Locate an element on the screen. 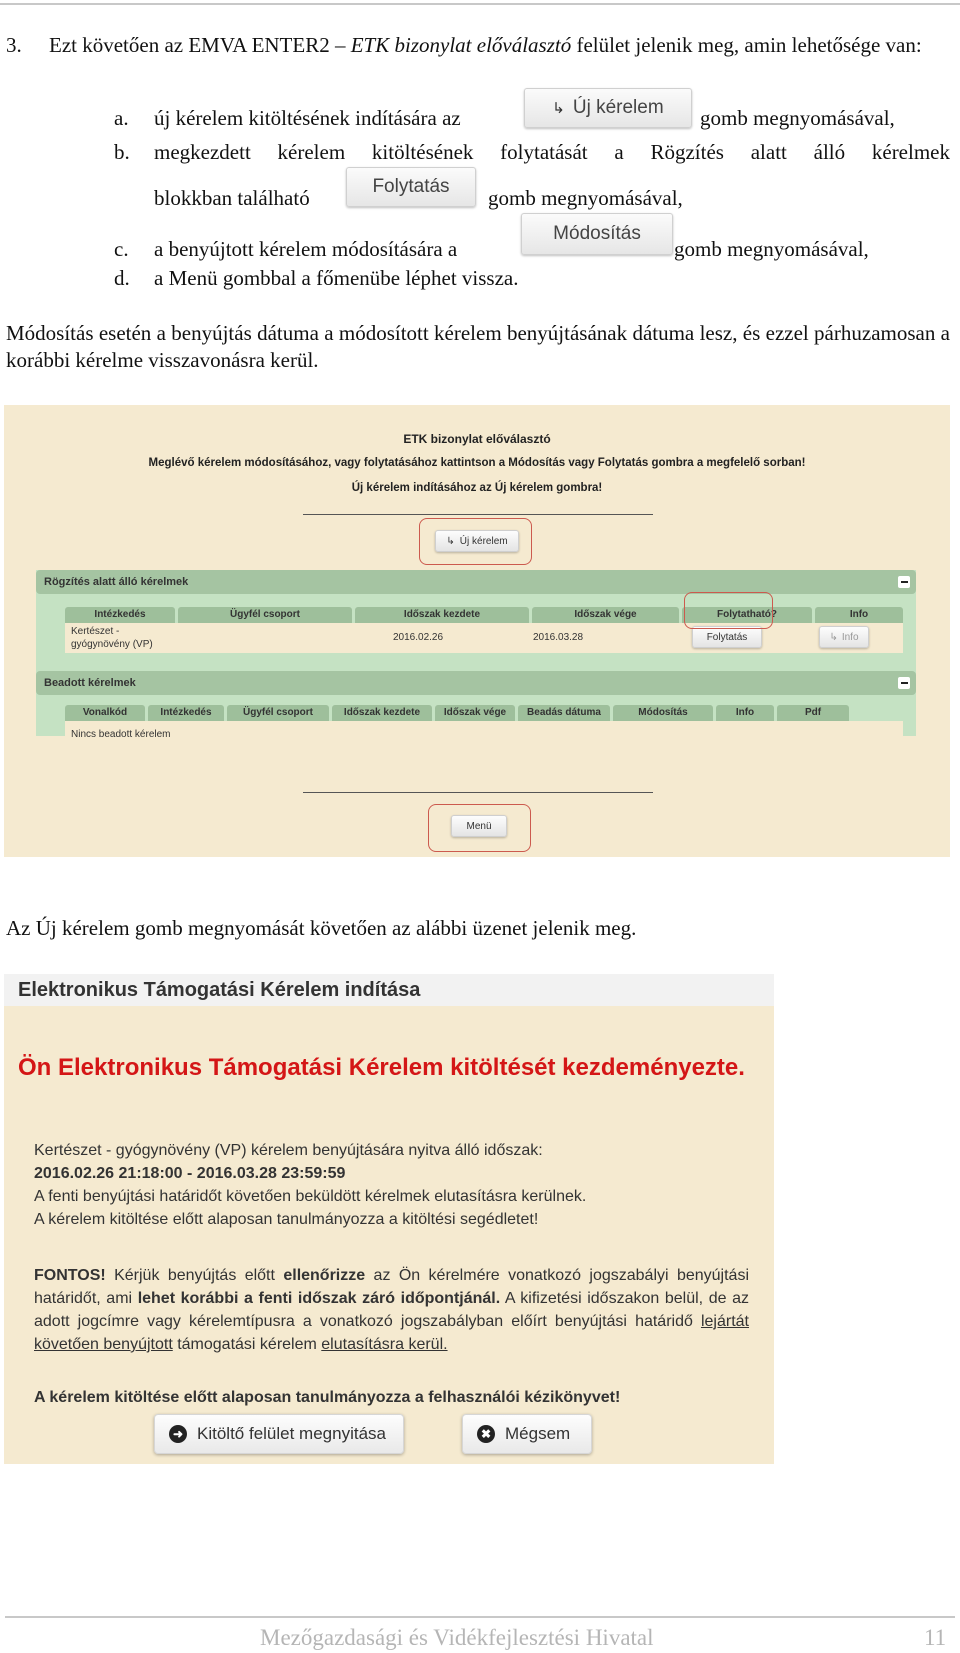 The width and height of the screenshot is (960, 1653). cell-period-end: 2016.03.28 is located at coordinates (558, 637).